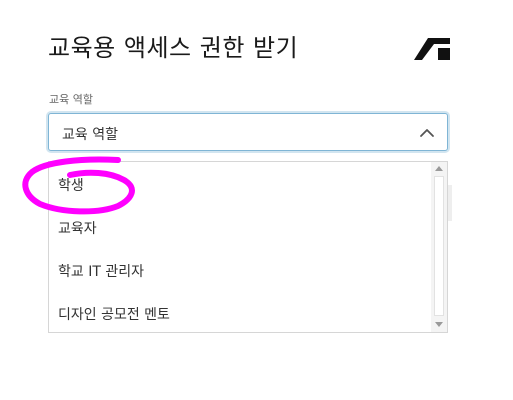 This screenshot has height=400, width=513. Describe the element at coordinates (173, 48) in the screenshot. I see `dialog-title: 교육용 액세스 권한 받기` at that location.